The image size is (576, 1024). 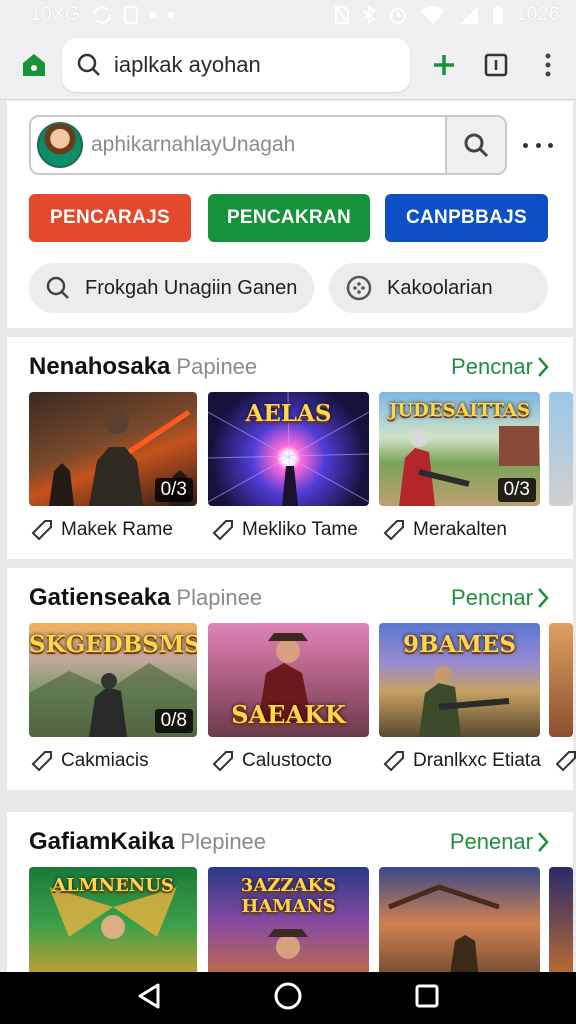 I want to click on section-see-more-link: Penenar, so click(x=499, y=842).